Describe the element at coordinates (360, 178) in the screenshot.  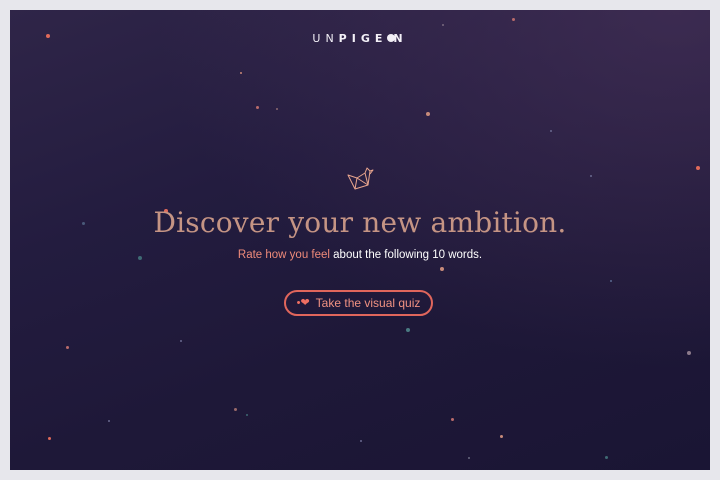
I see `origami-bird-icon` at that location.